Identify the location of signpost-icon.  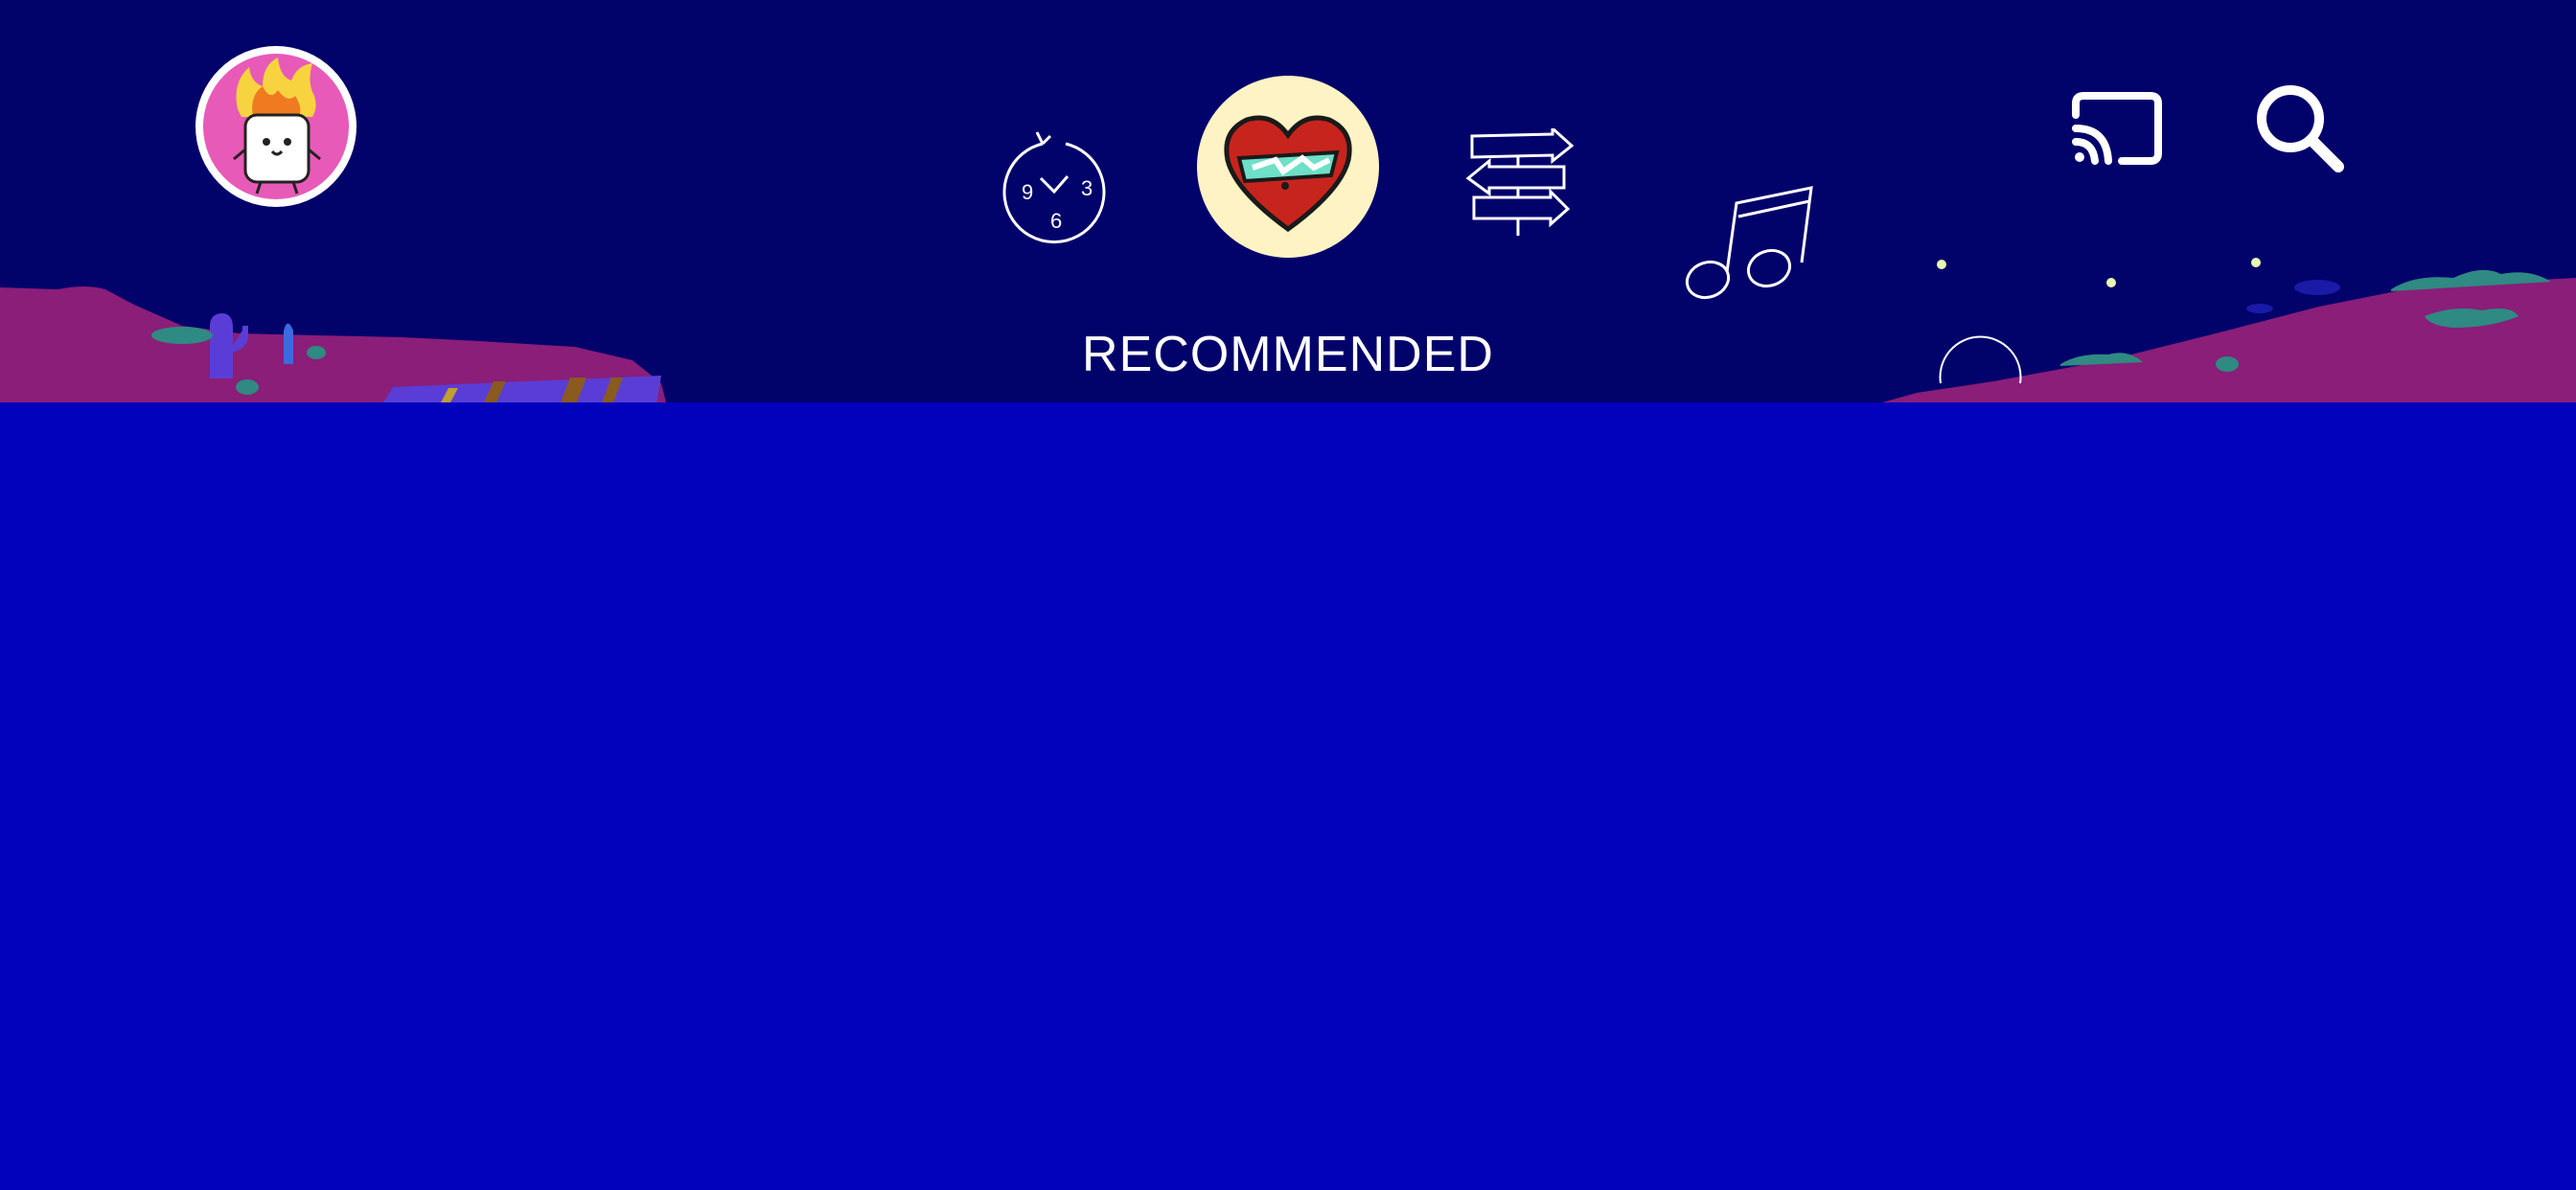
(1520, 181).